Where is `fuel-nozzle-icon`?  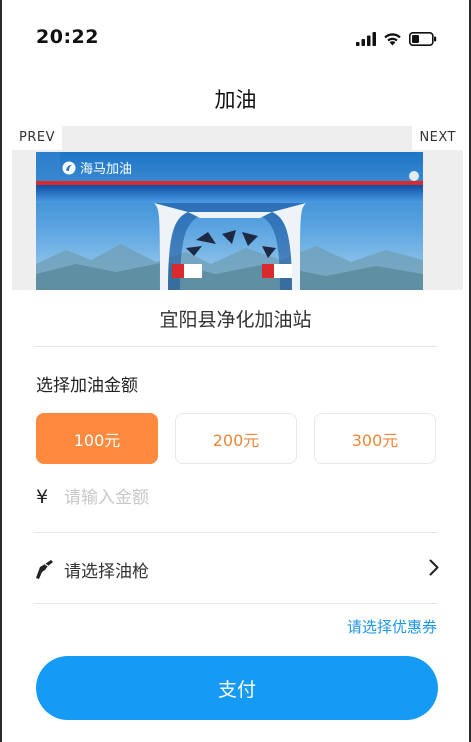 fuel-nozzle-icon is located at coordinates (44, 569).